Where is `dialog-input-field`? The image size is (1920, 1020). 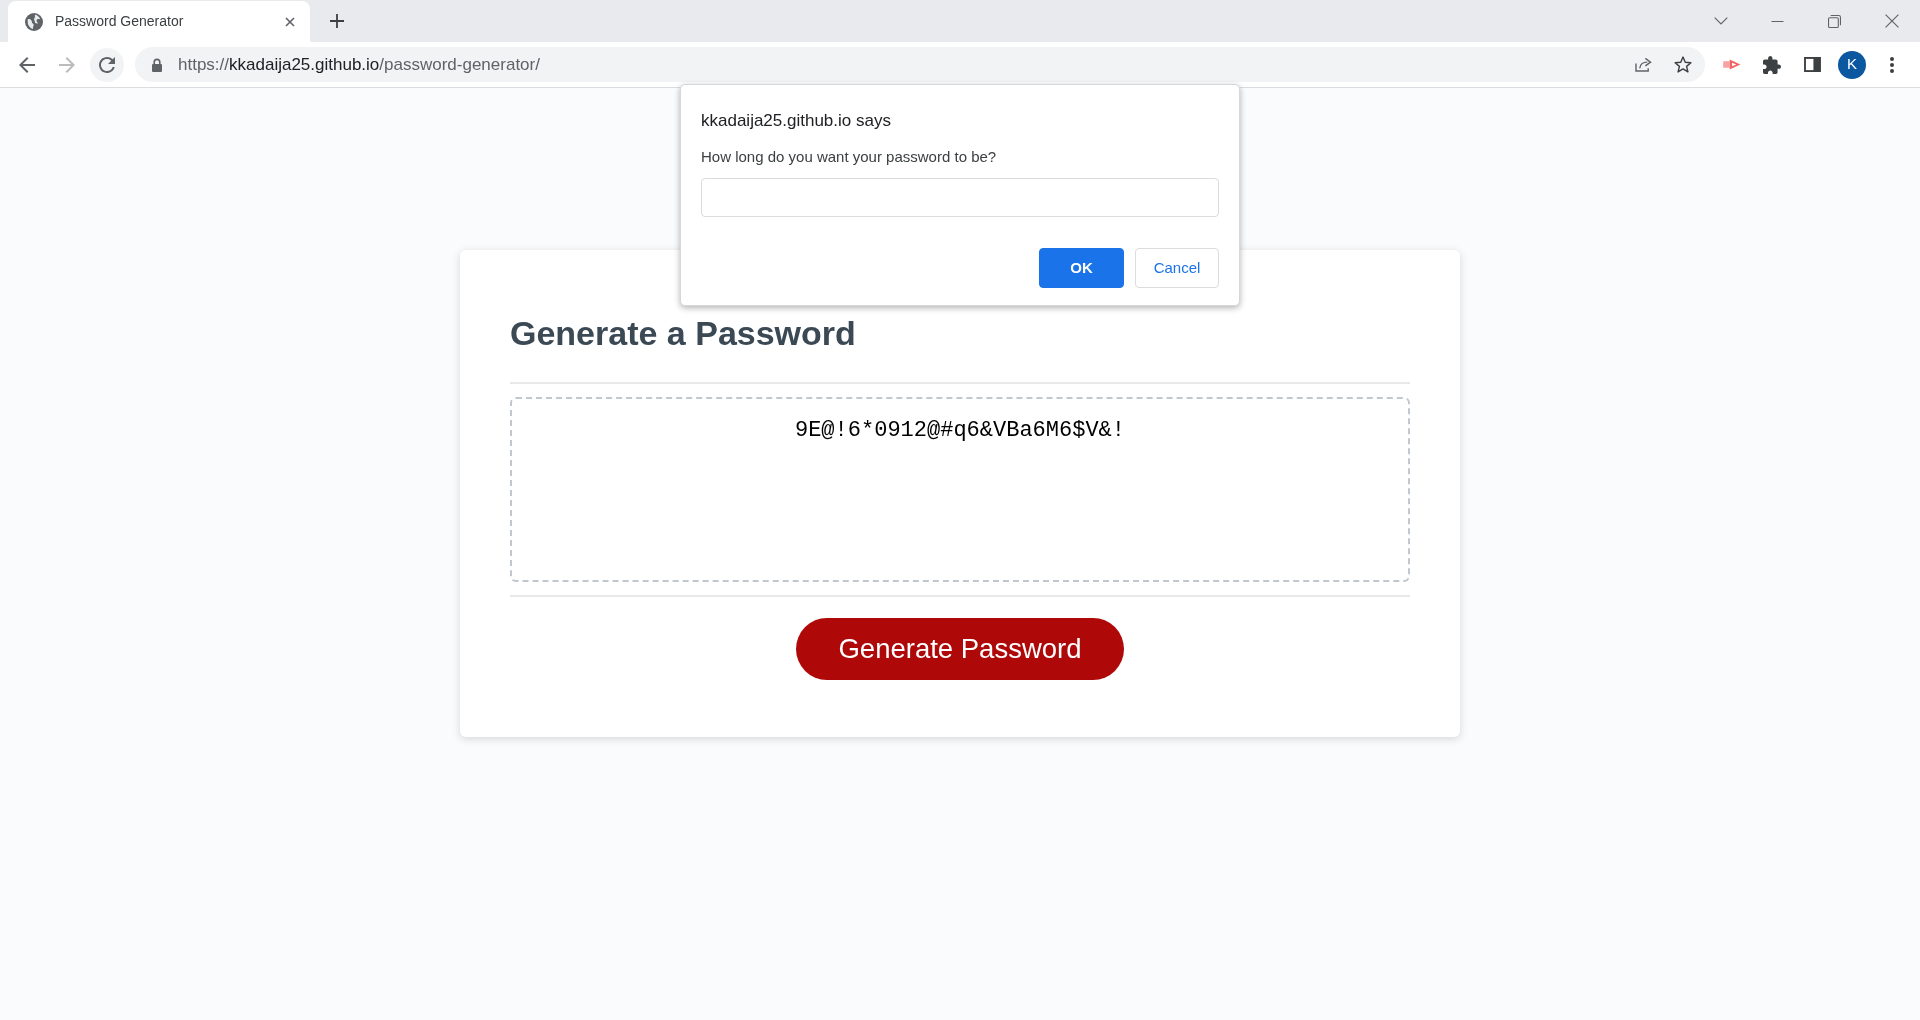
dialog-input-field is located at coordinates (960, 197).